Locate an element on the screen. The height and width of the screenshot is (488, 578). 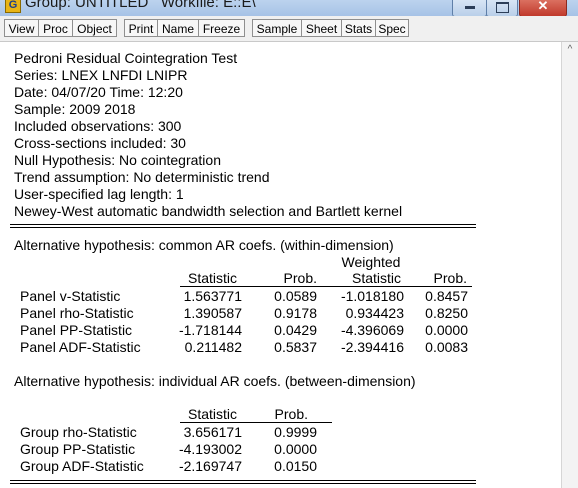
weighted-header: Weighted is located at coordinates (371, 262).